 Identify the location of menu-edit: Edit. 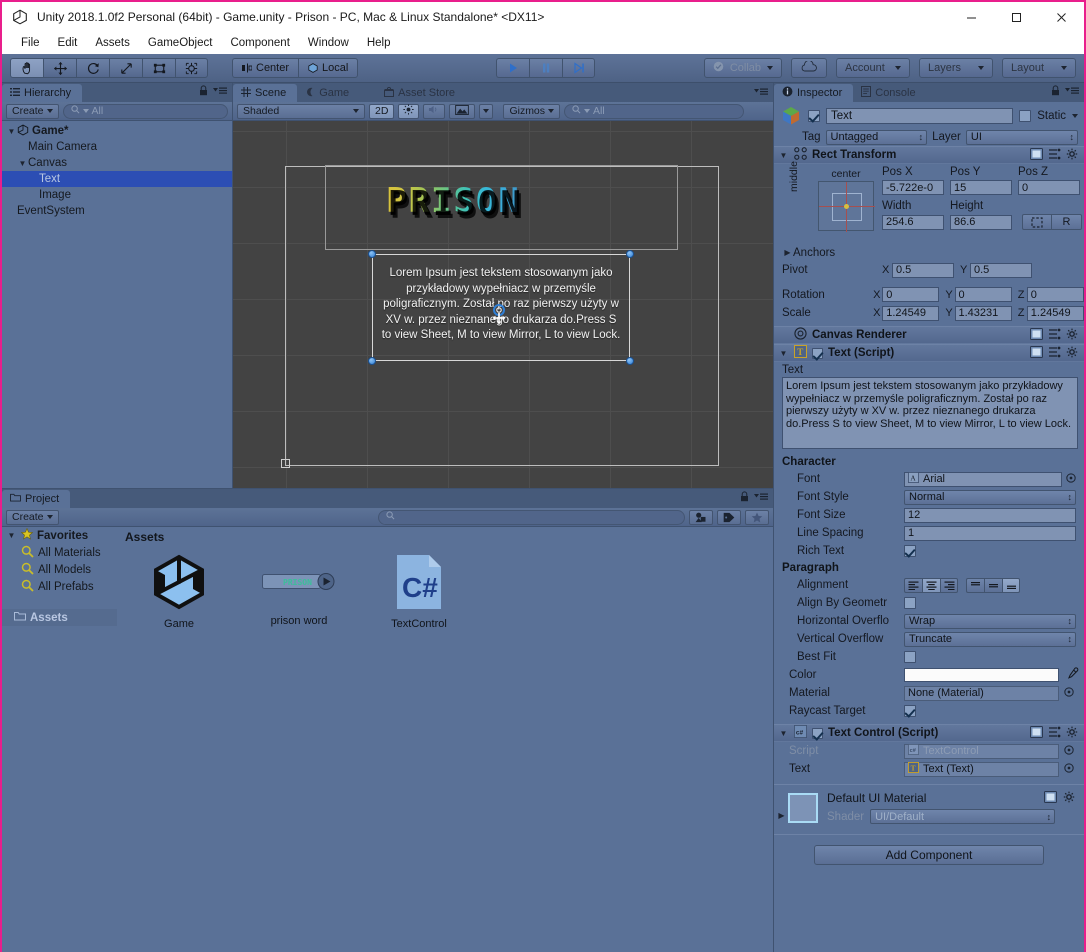
(68, 43).